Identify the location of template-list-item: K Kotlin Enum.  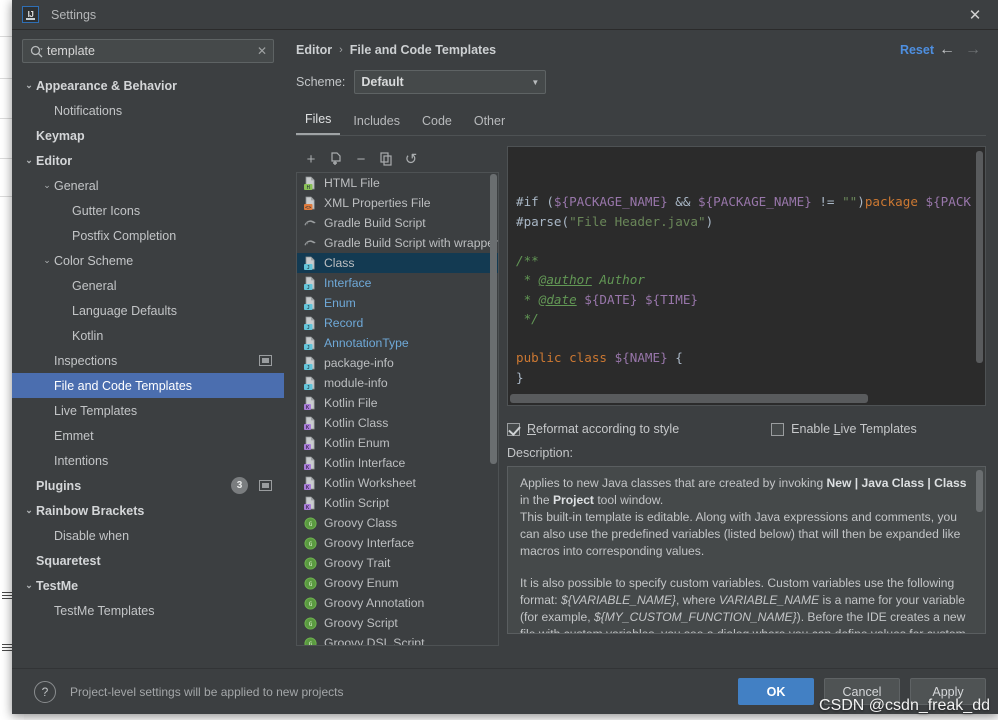
(397, 443).